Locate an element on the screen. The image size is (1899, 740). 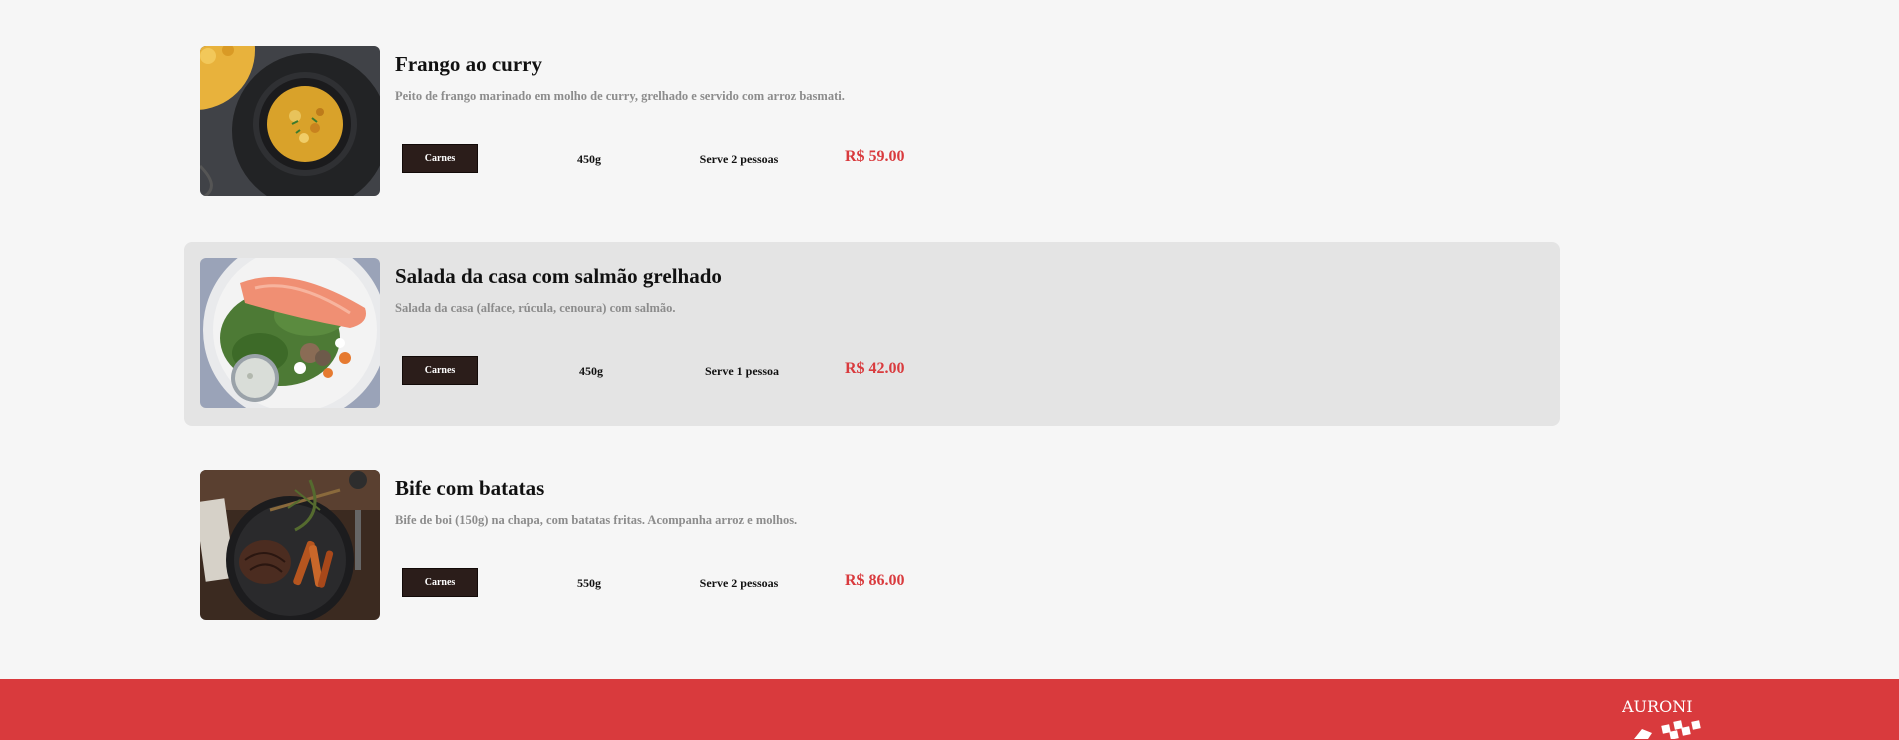
chicken-curry-image is located at coordinates (290, 121).